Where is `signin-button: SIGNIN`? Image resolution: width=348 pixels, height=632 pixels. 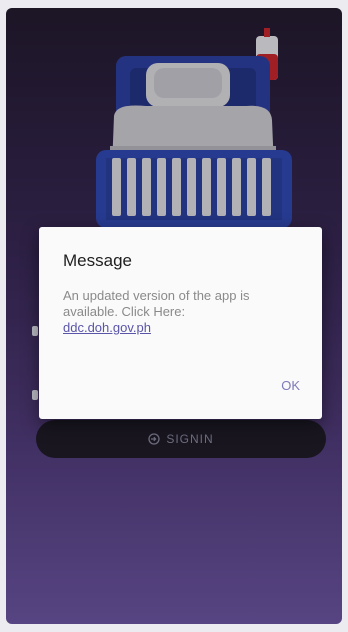 signin-button: SIGNIN is located at coordinates (181, 439).